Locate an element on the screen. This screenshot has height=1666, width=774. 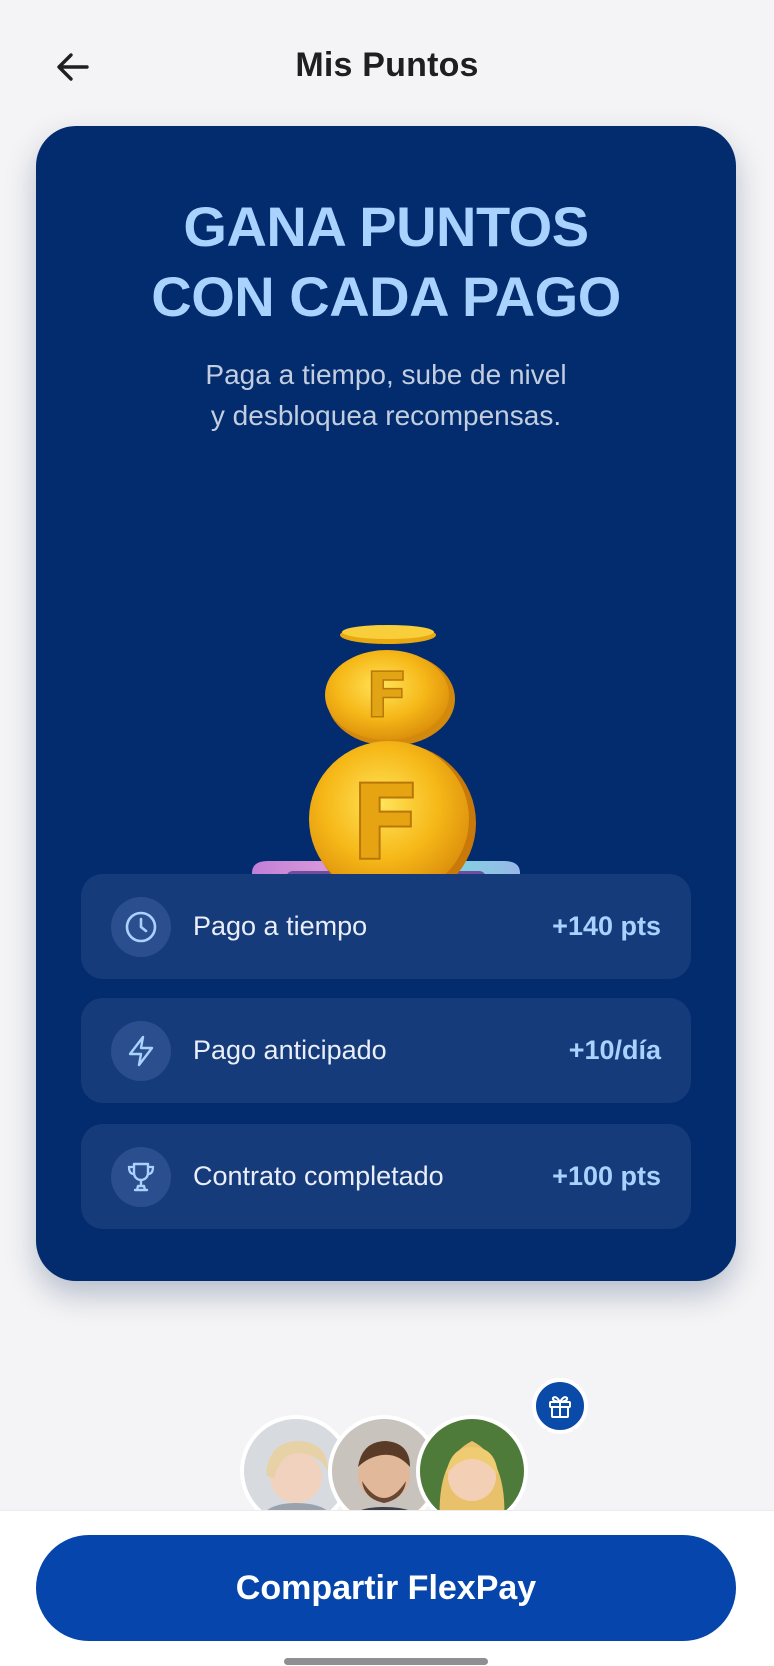
reward-label: Pago anticipado is located at coordinates (290, 1050).